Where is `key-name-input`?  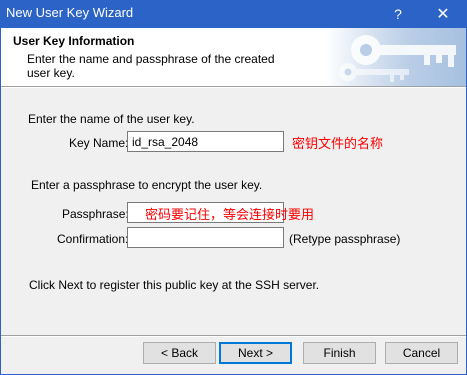 key-name-input is located at coordinates (205, 141).